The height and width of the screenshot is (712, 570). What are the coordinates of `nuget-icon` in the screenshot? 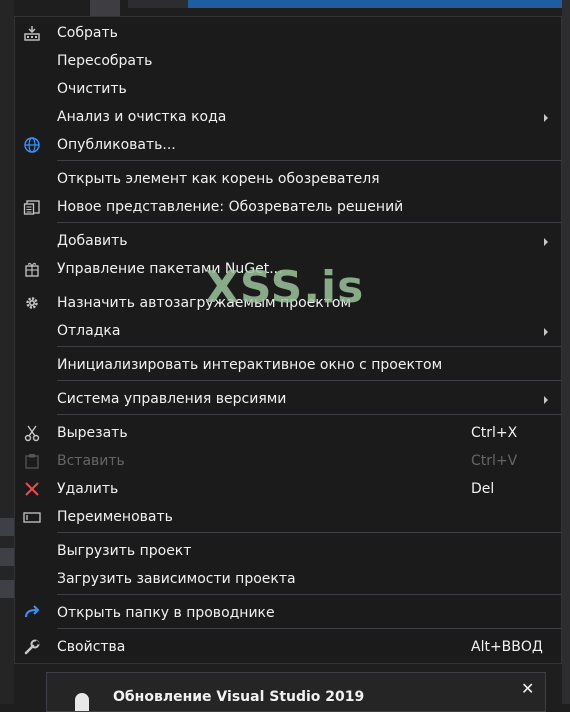 It's located at (32, 269).